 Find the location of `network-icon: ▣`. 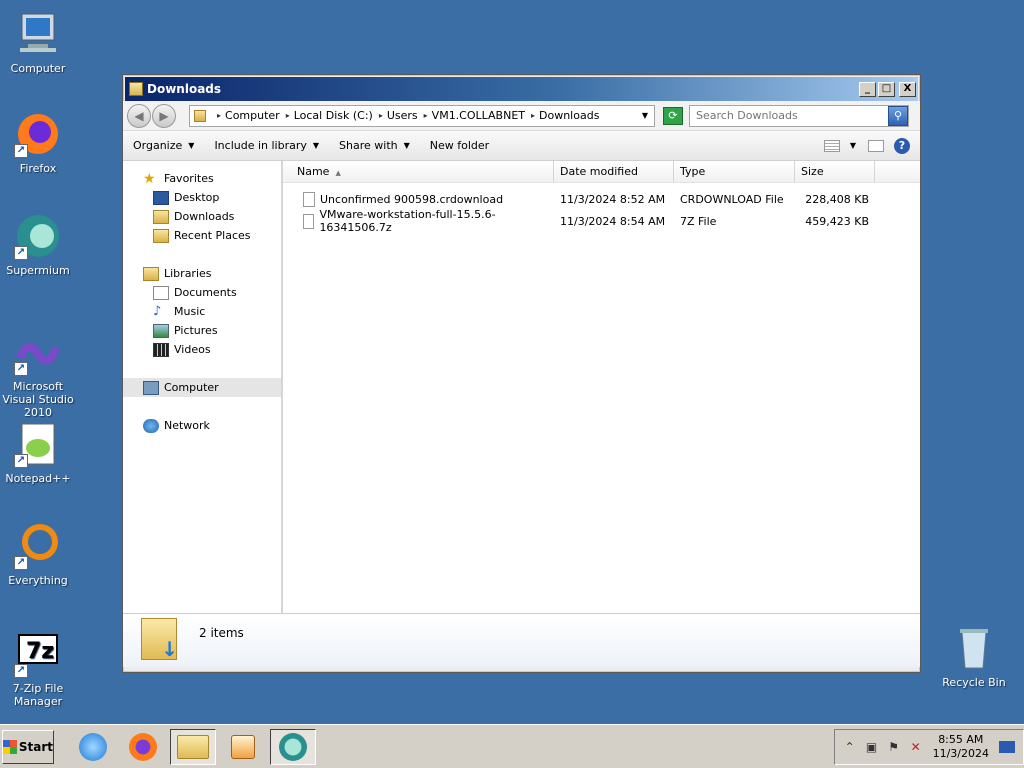

network-icon: ▣ is located at coordinates (872, 747).